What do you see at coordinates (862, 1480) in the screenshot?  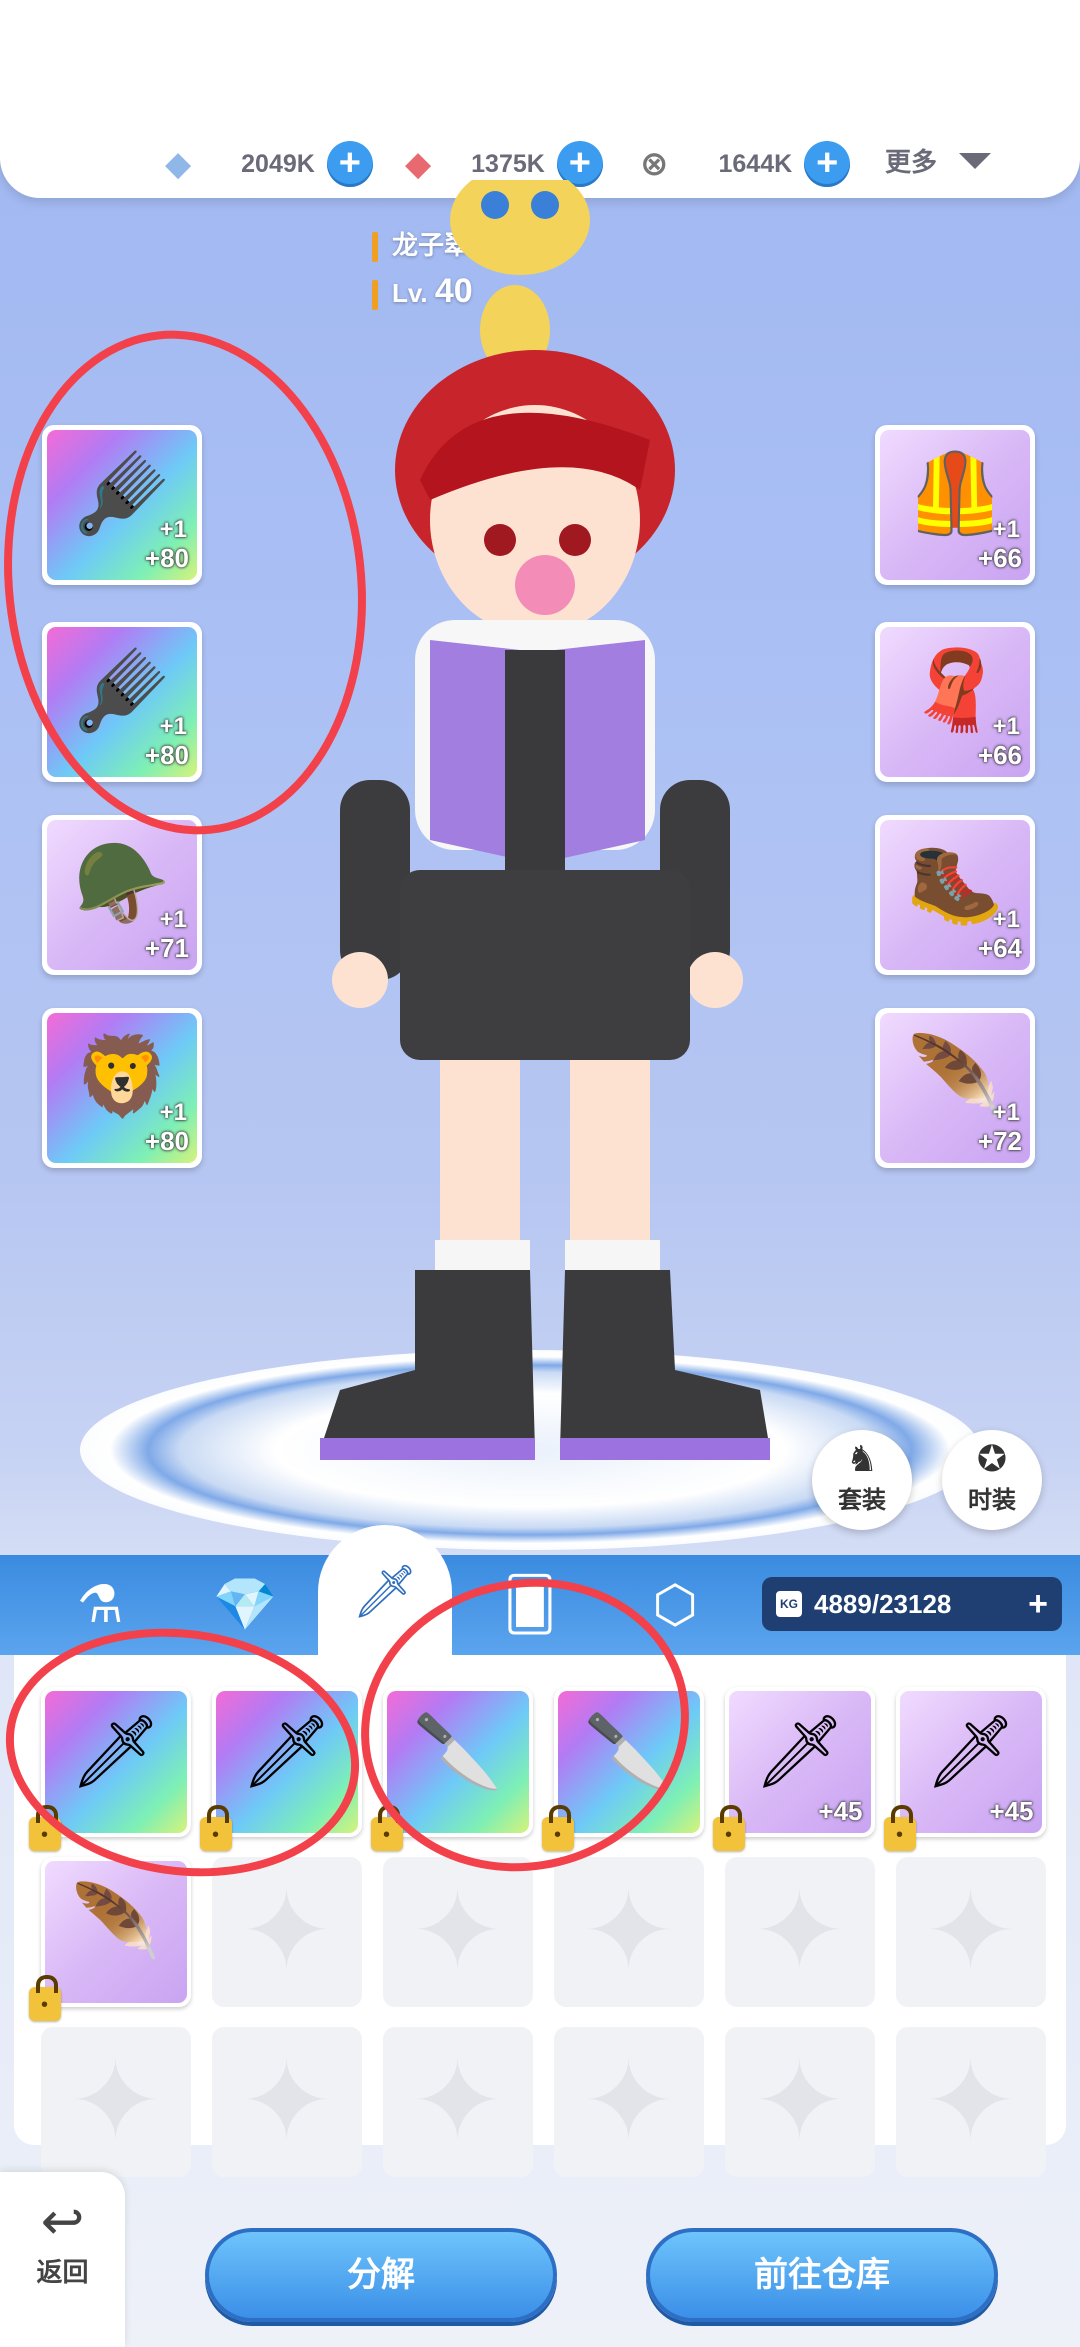 I see `outfit-set-button: ♞ 套装` at bounding box center [862, 1480].